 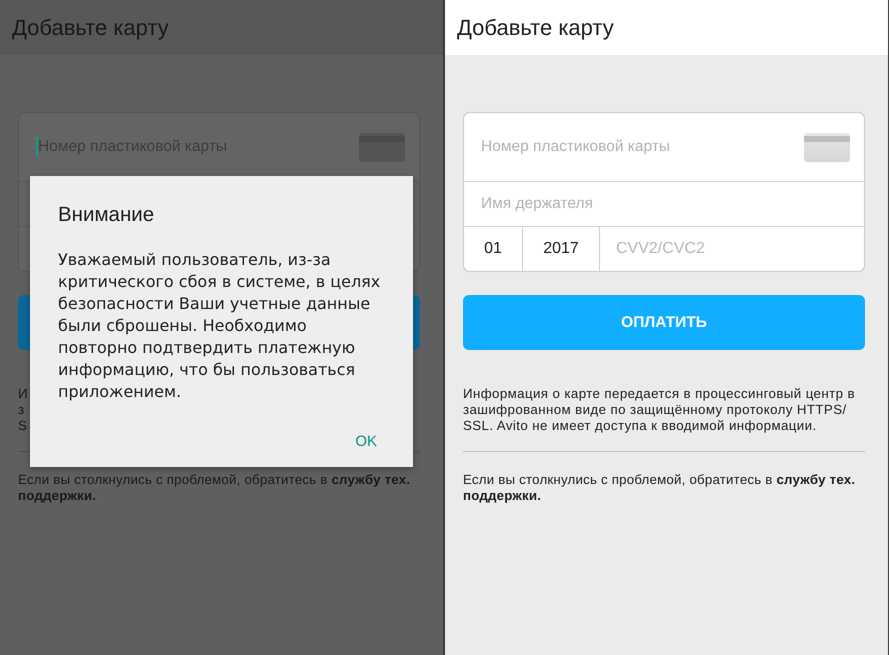 I want to click on info-text-fragment: S, so click(x=23, y=426).